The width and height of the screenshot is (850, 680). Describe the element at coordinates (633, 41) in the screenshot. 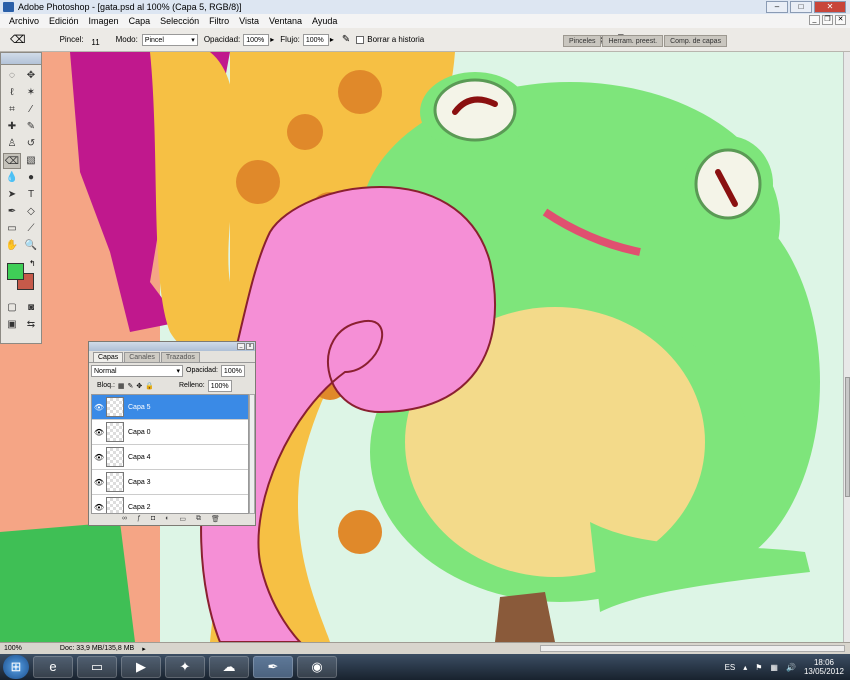

I see `tab-herram-preest: Herram. preest.` at that location.